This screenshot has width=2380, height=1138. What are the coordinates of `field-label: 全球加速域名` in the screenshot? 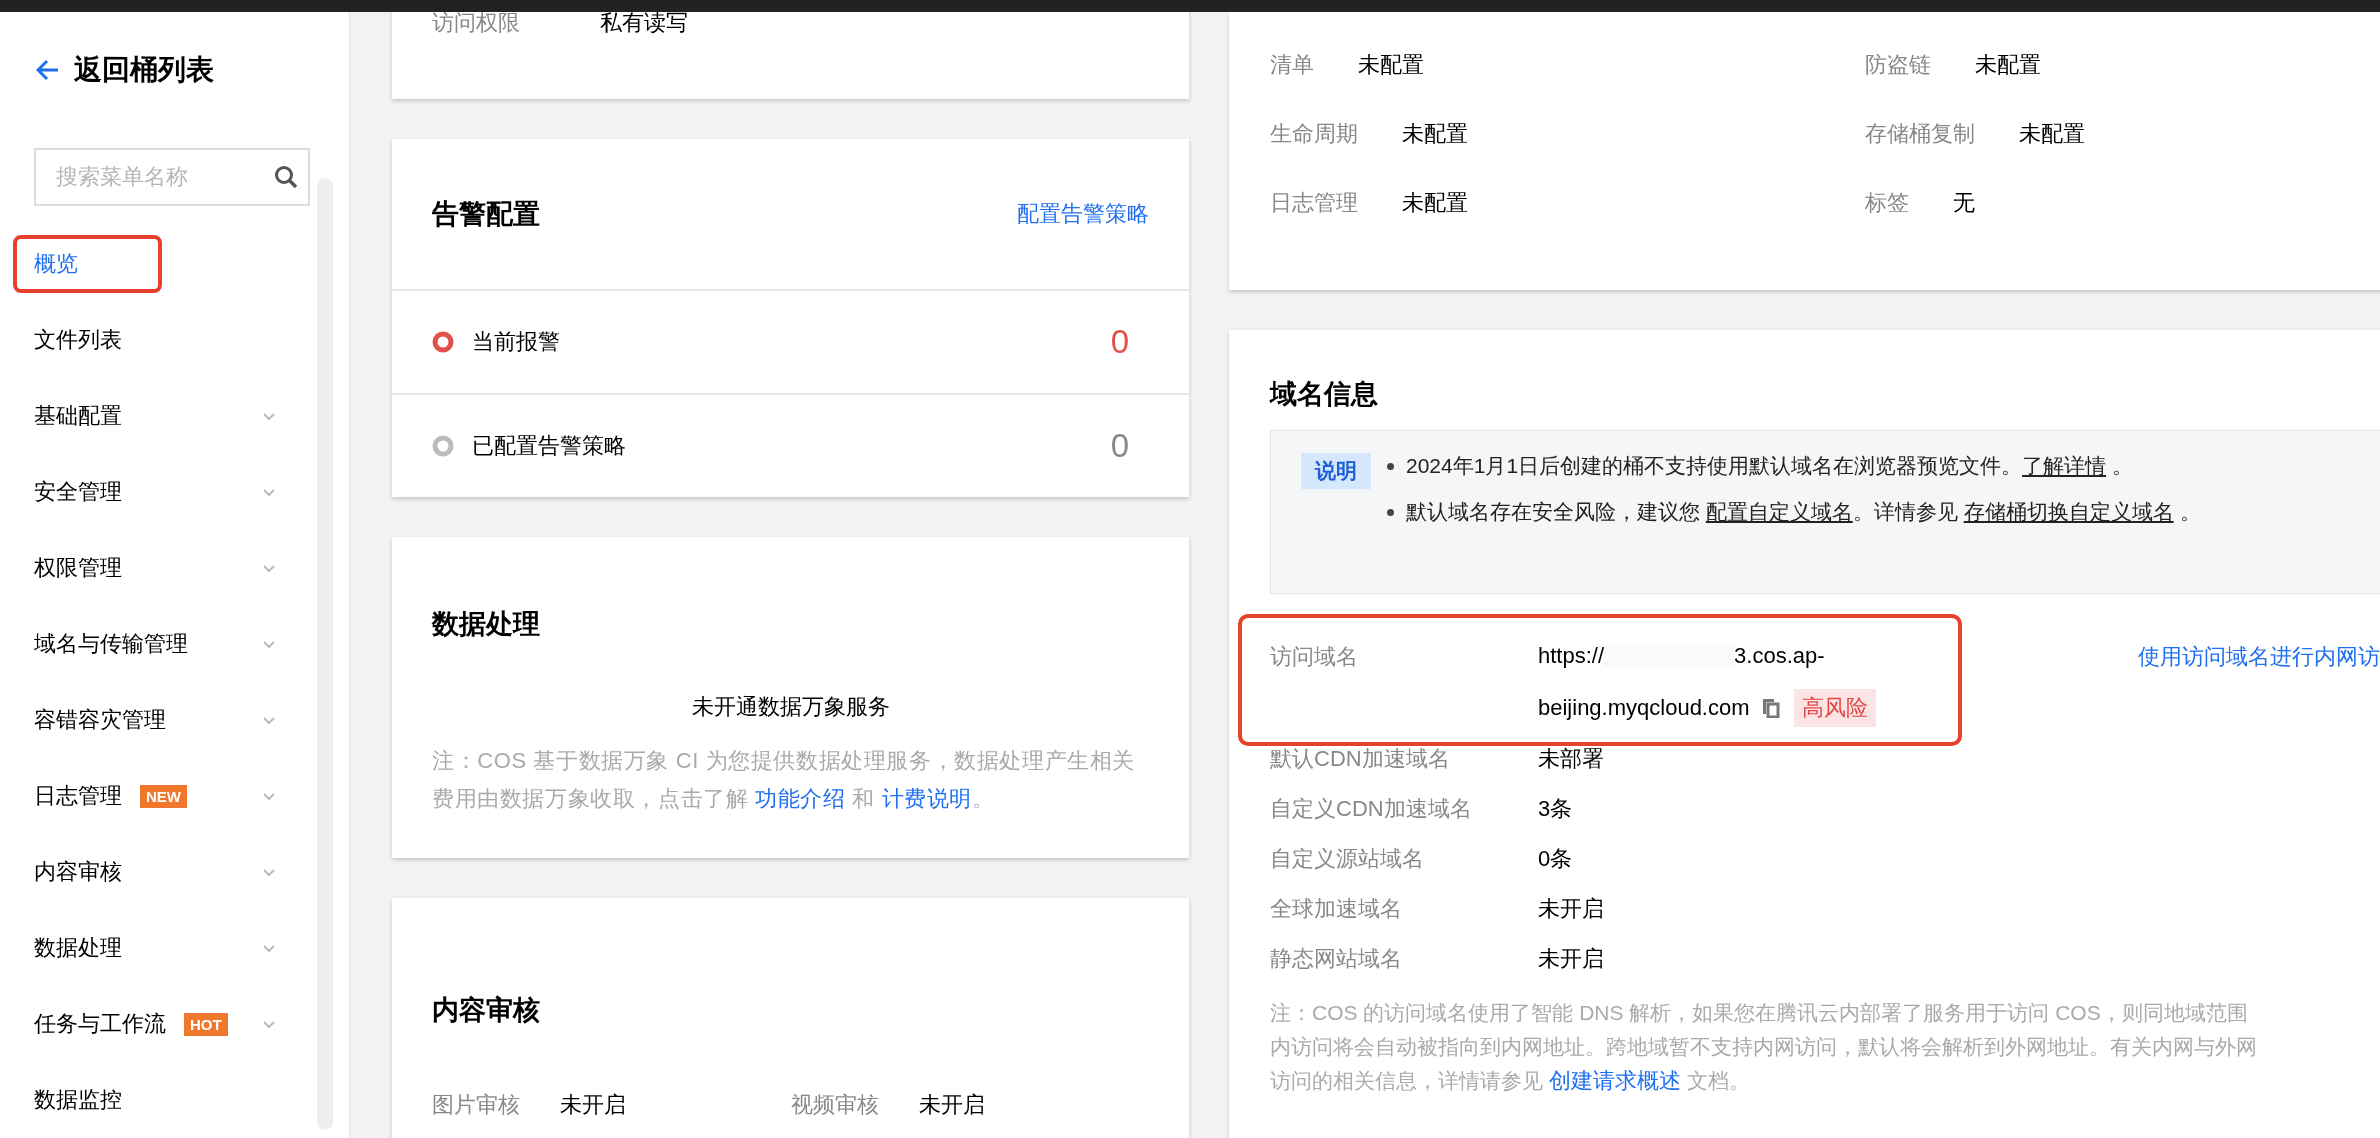 It's located at (1336, 909).